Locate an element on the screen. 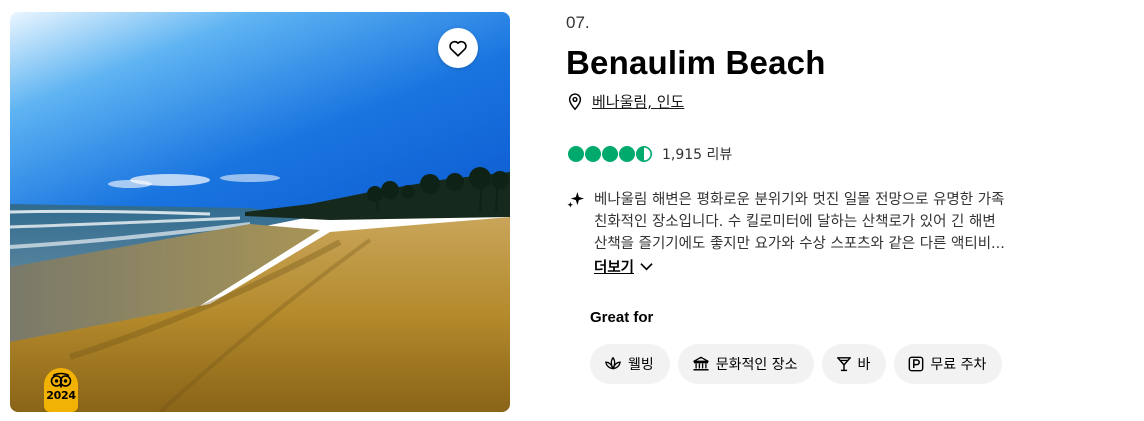 The height and width of the screenshot is (421, 1144). location-link: 베나울림, 인도 is located at coordinates (638, 101).